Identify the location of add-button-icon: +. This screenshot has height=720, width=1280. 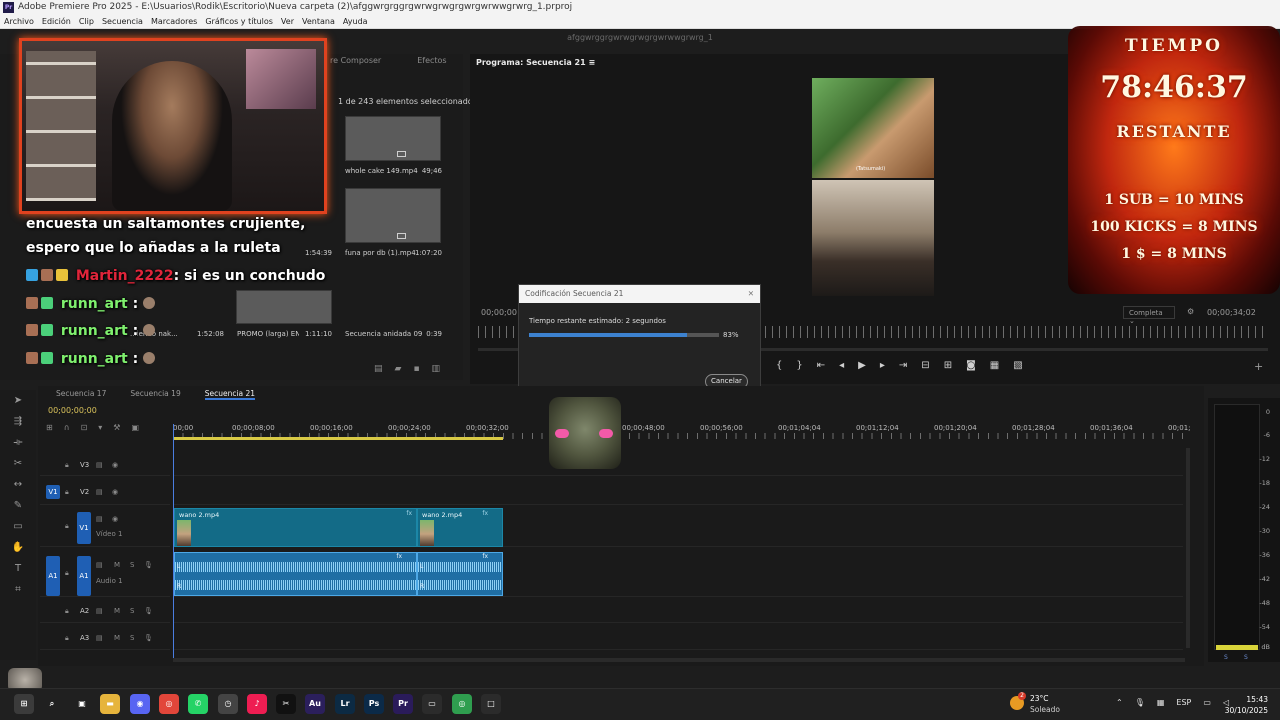
(1258, 366).